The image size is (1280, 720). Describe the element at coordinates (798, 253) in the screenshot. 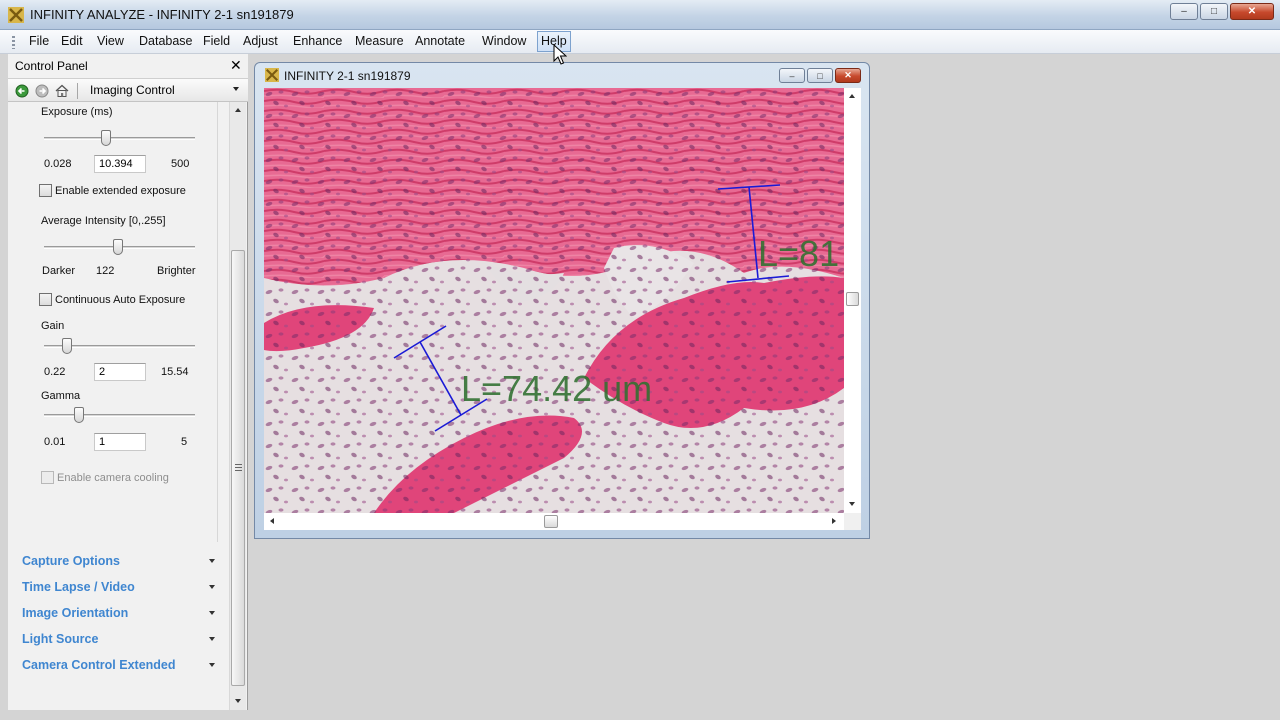

I see `measurement-label: L=81` at that location.